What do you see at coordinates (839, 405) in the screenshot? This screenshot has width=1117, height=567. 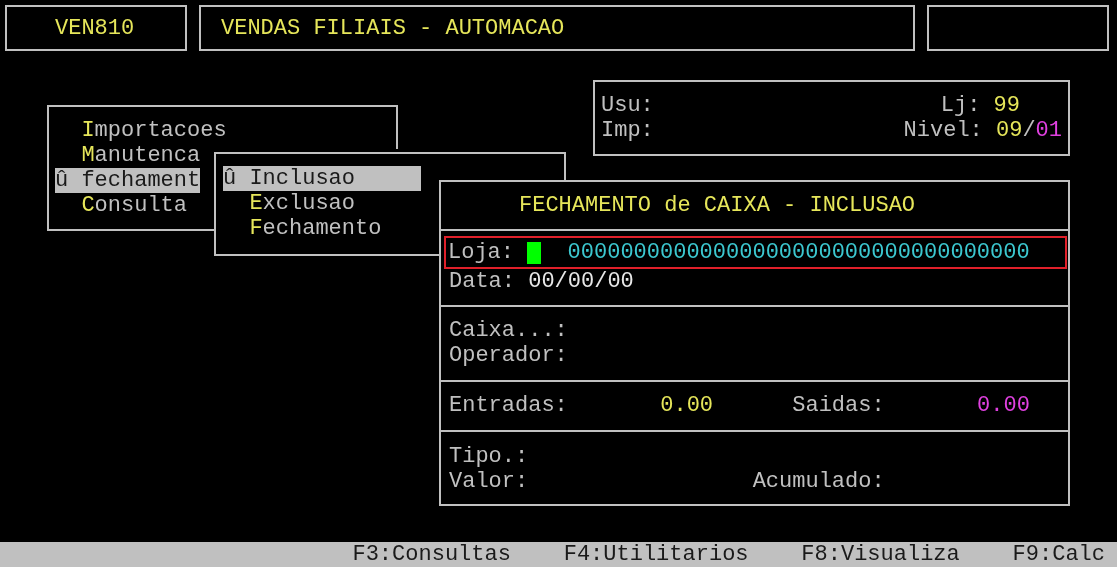 I see `total-label: Saidas:` at bounding box center [839, 405].